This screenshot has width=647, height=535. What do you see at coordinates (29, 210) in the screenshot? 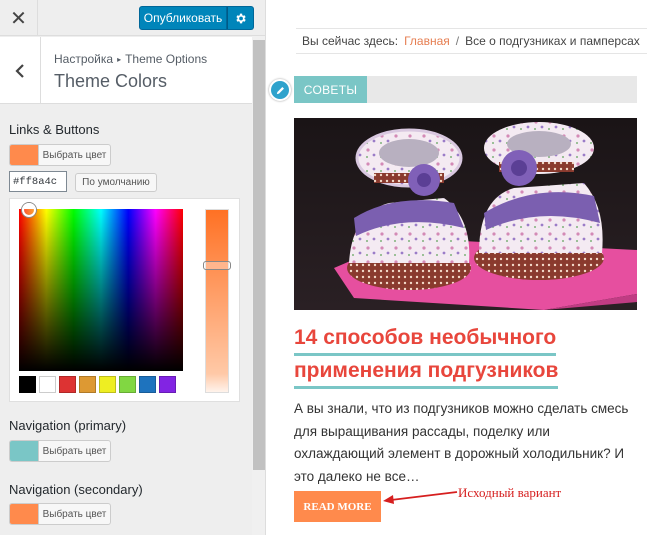
I see `saturation-handle` at bounding box center [29, 210].